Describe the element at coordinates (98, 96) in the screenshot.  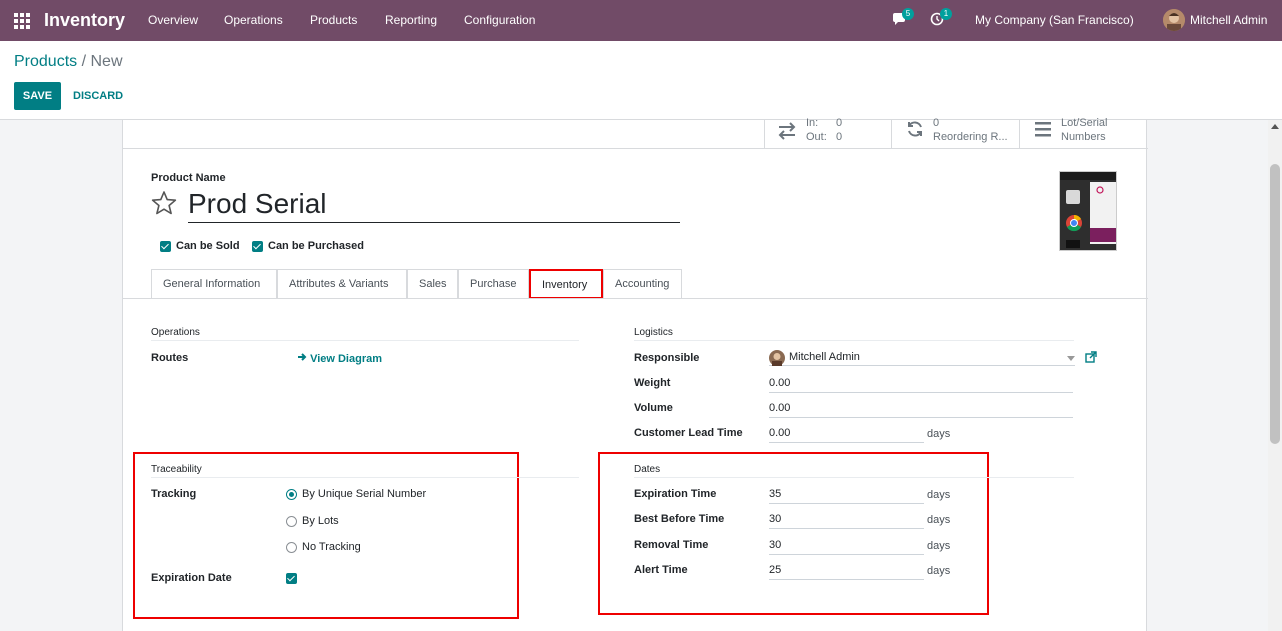
I see `discard-button: DISCARD` at that location.